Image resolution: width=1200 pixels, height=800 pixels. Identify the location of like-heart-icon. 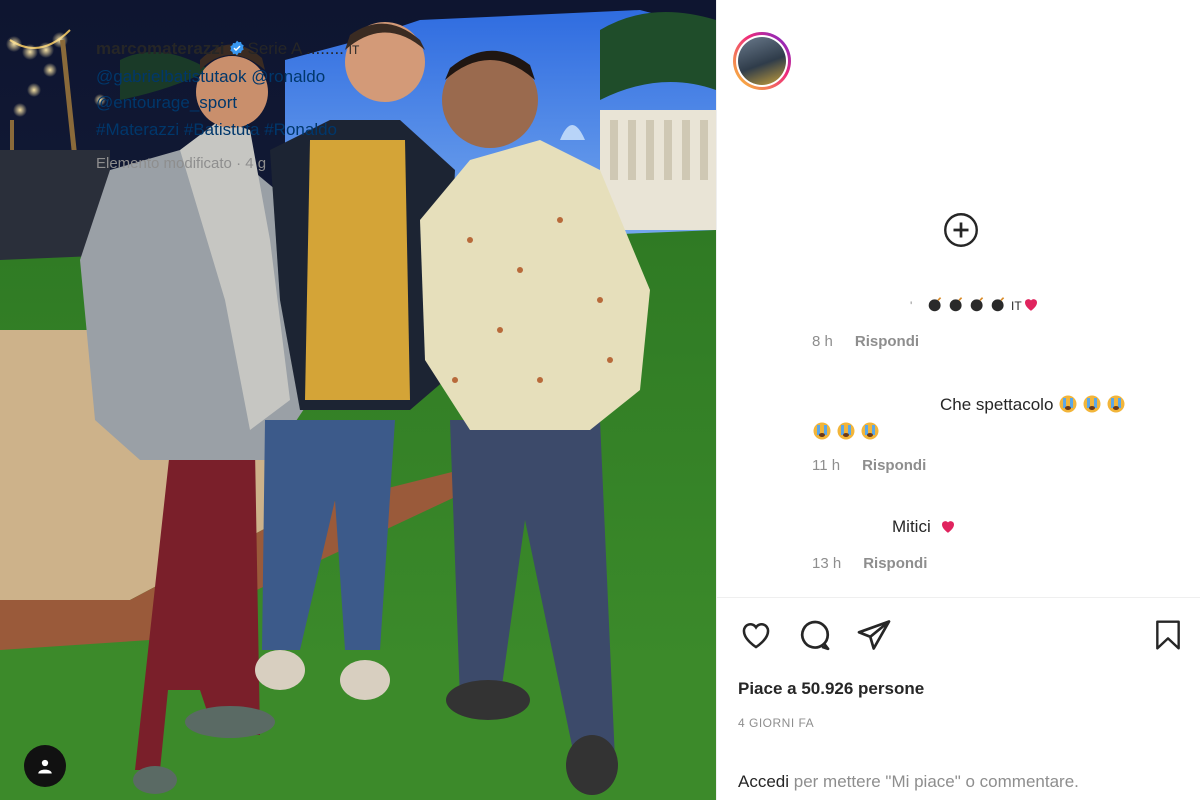
(756, 635).